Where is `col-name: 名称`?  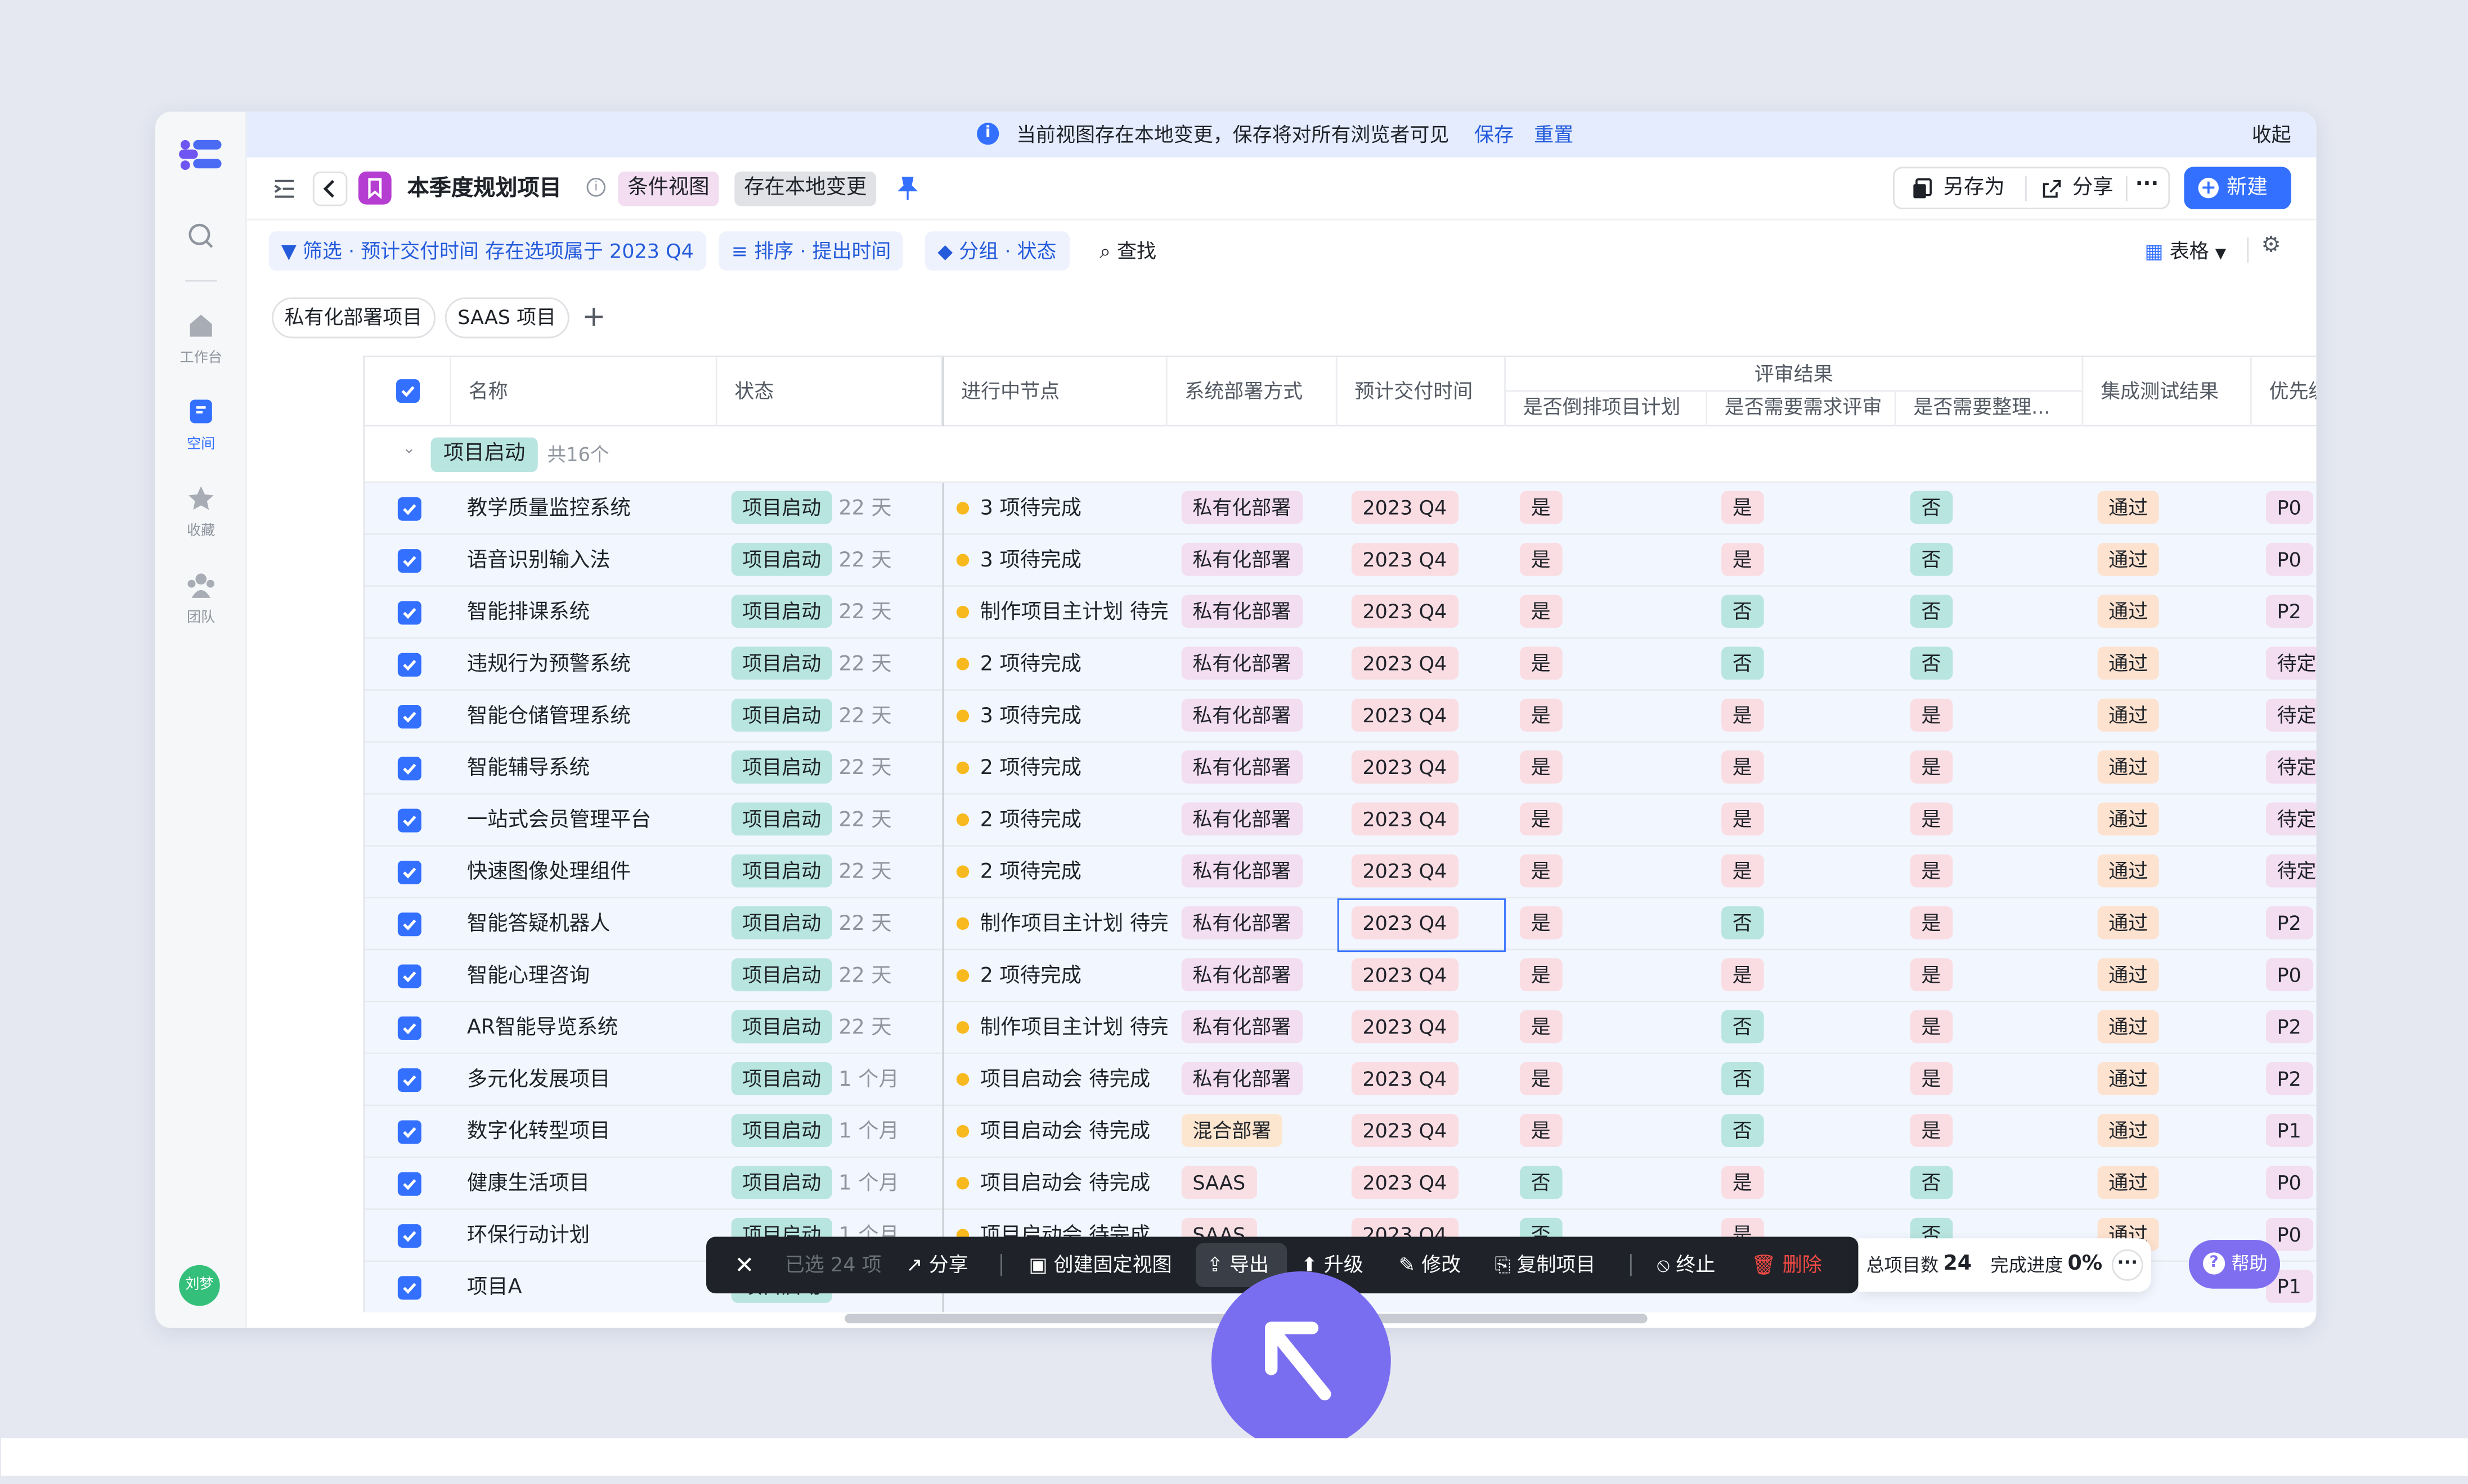
col-name: 名称 is located at coordinates (584, 391).